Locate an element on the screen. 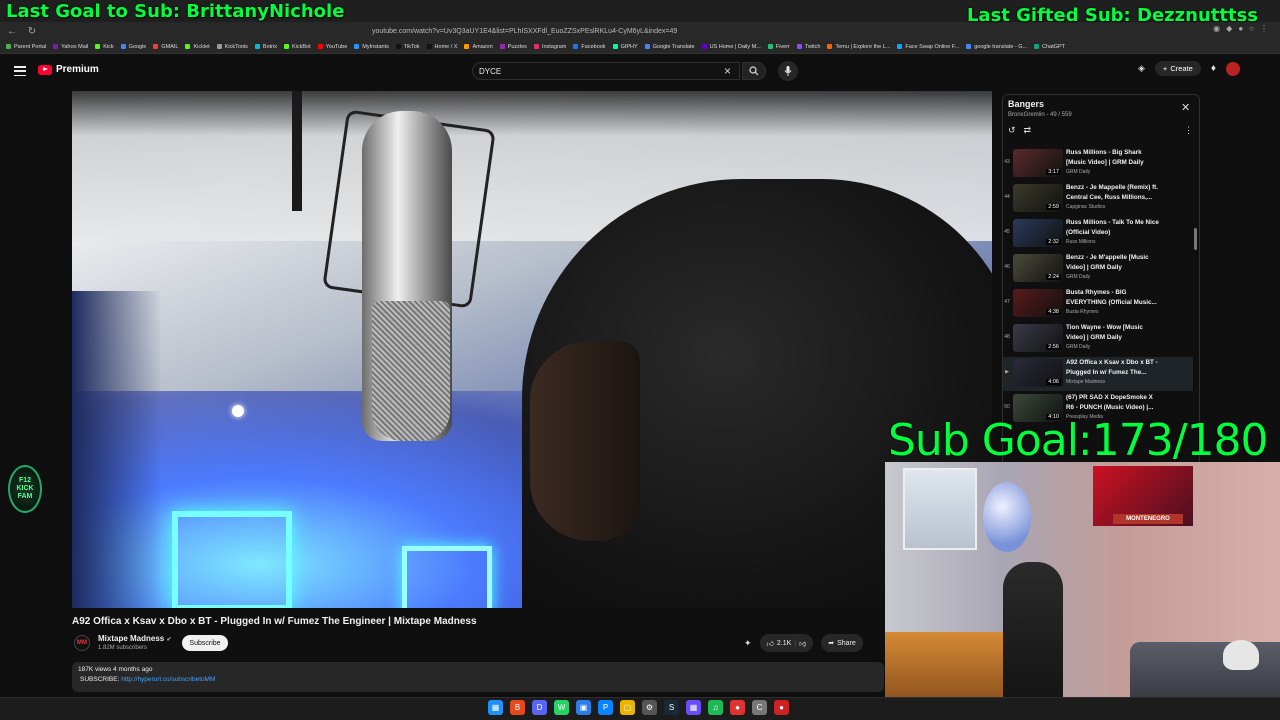 This screenshot has width=1280, height=720. bookmark-item: Parent Portal is located at coordinates (26, 47).